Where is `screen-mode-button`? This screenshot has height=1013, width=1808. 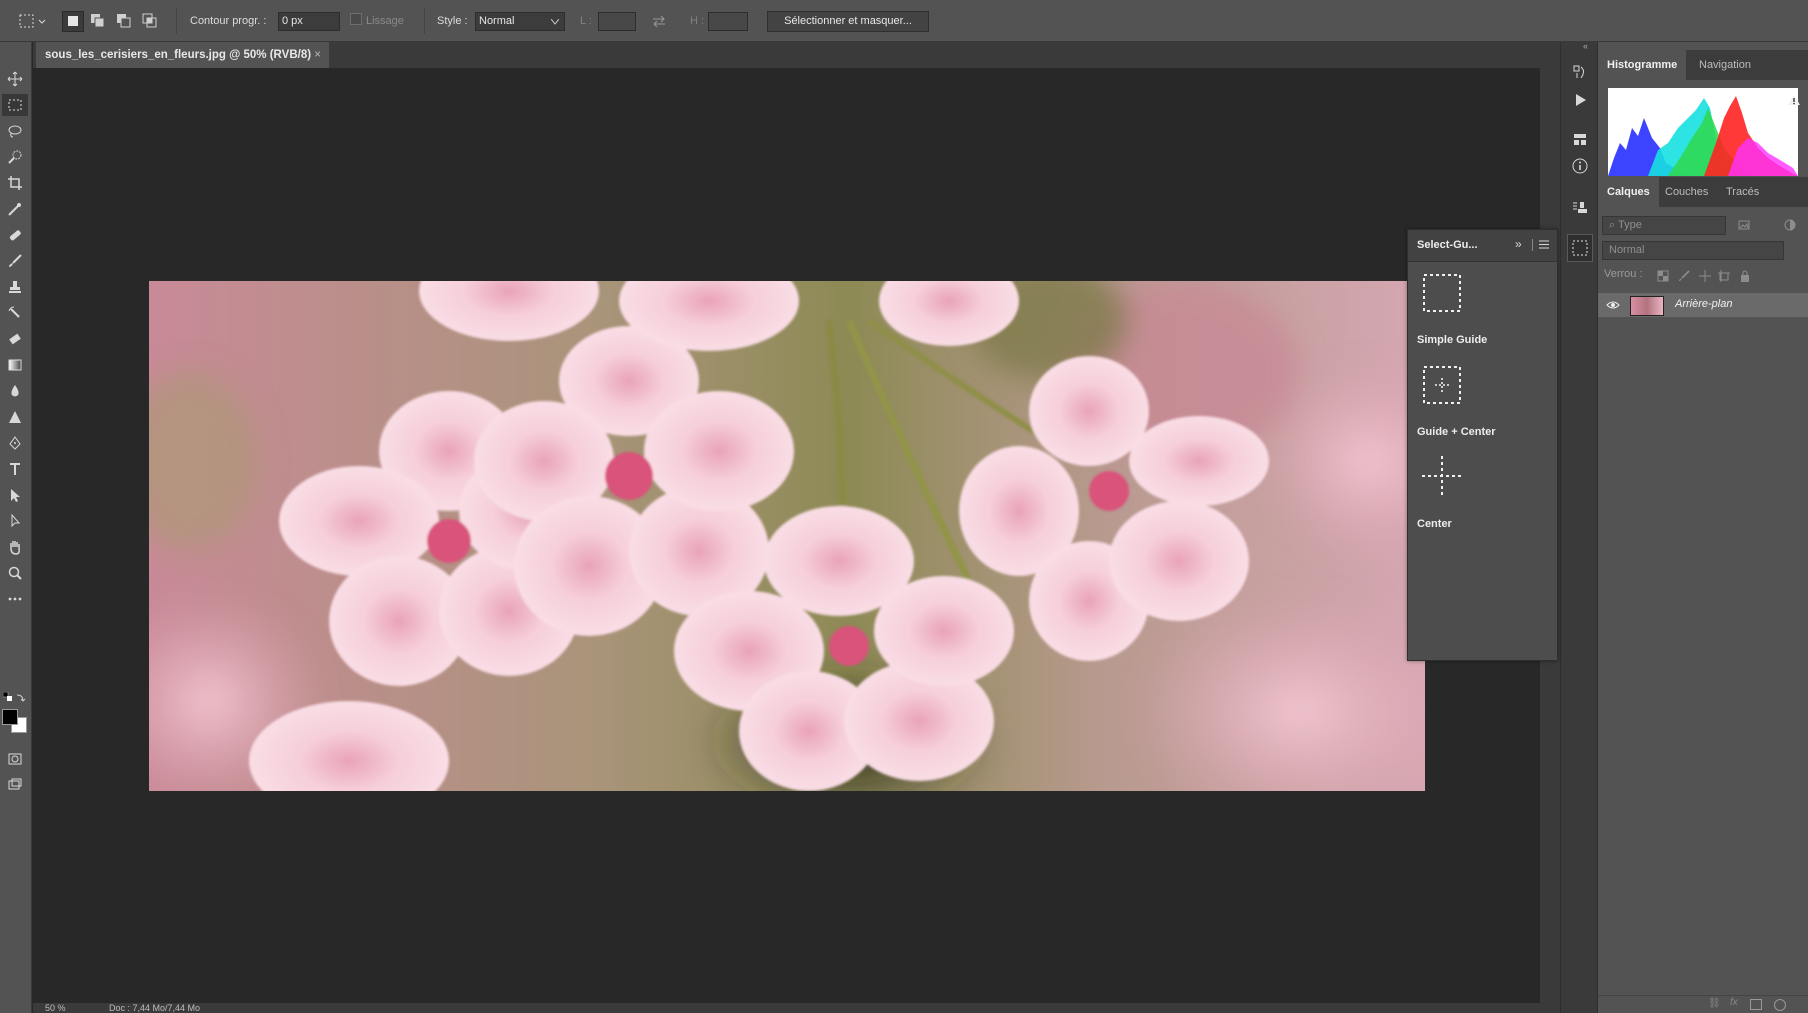
screen-mode-button is located at coordinates (15, 785).